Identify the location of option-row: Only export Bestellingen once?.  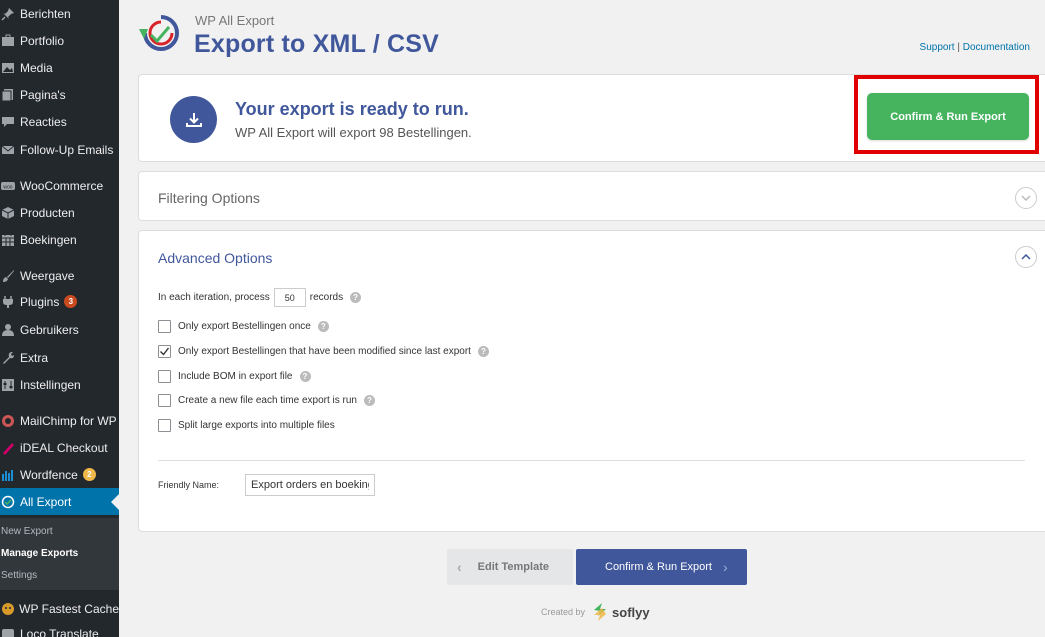
(243, 326).